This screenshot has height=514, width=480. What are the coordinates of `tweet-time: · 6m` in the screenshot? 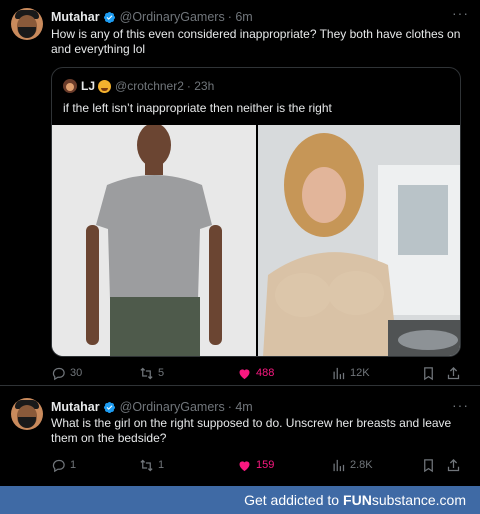 It's located at (240, 17).